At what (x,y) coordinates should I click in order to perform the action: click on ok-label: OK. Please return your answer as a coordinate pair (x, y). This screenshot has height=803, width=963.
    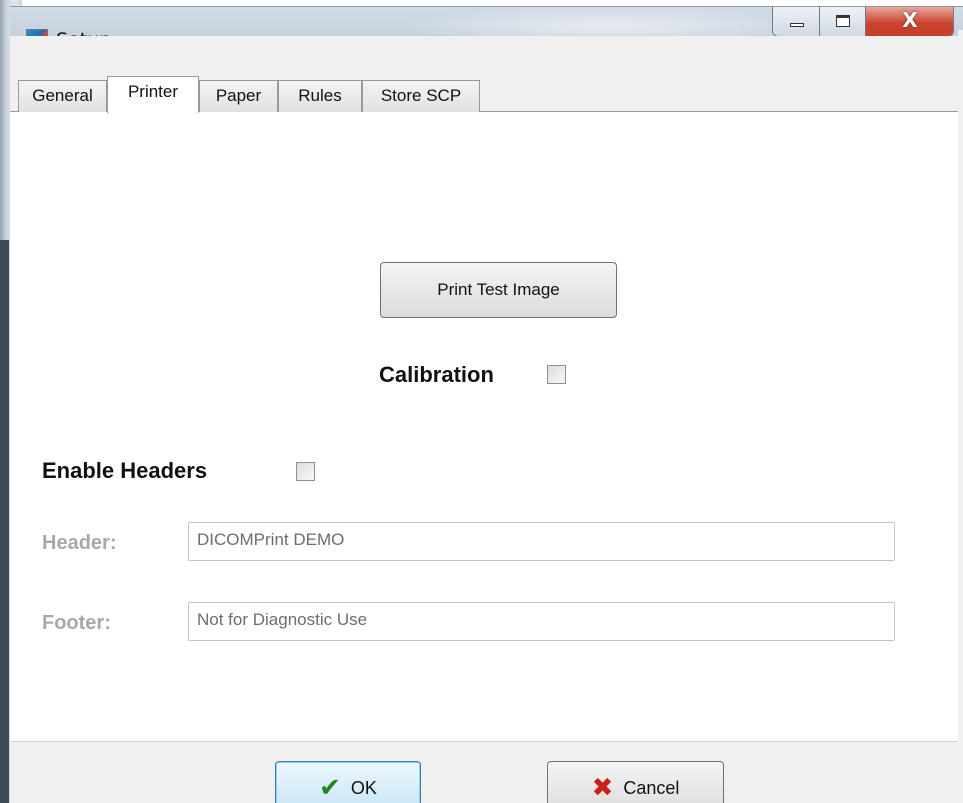
    Looking at the image, I should click on (363, 787).